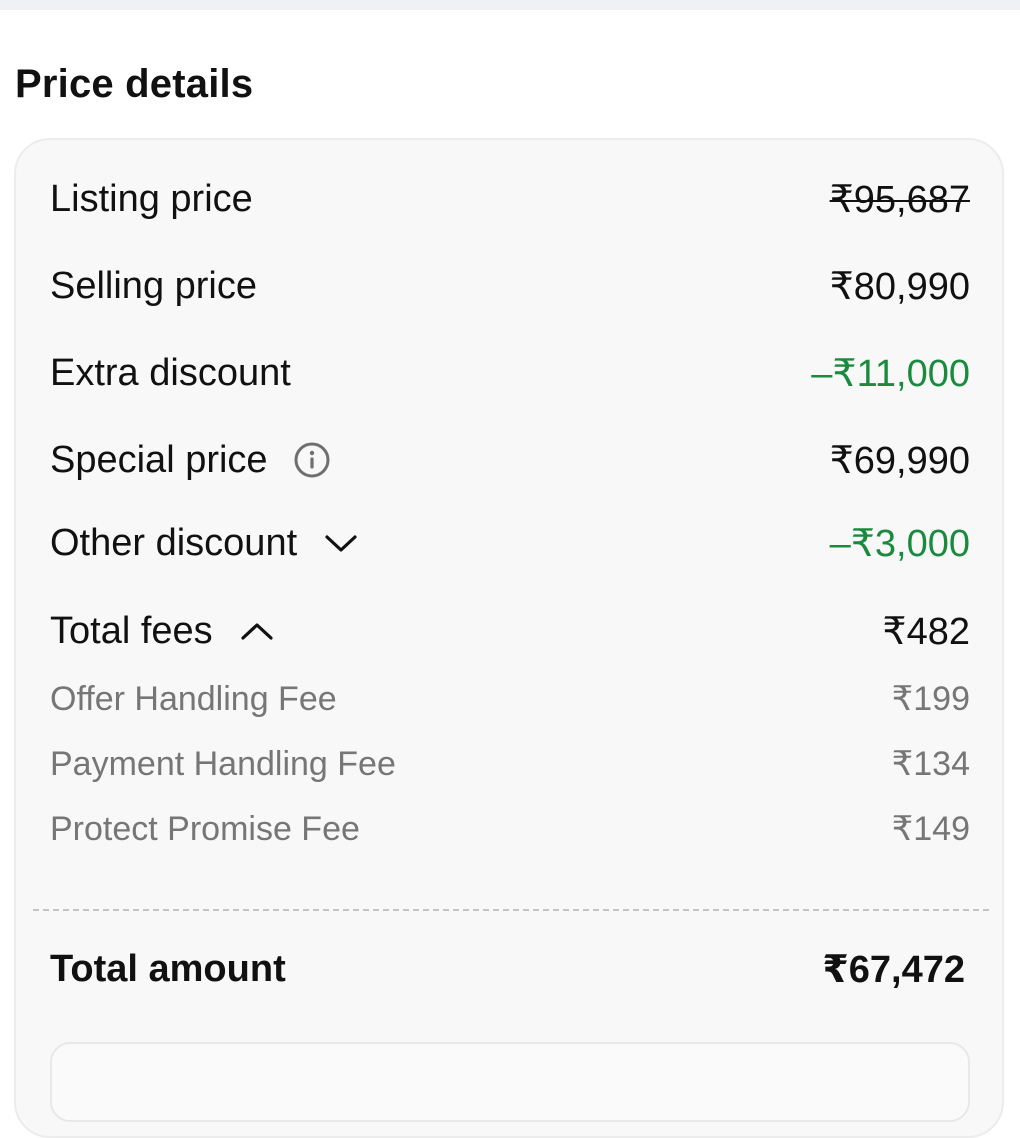  What do you see at coordinates (510, 631) in the screenshot?
I see `total-fees-row: Total fees ₹482` at bounding box center [510, 631].